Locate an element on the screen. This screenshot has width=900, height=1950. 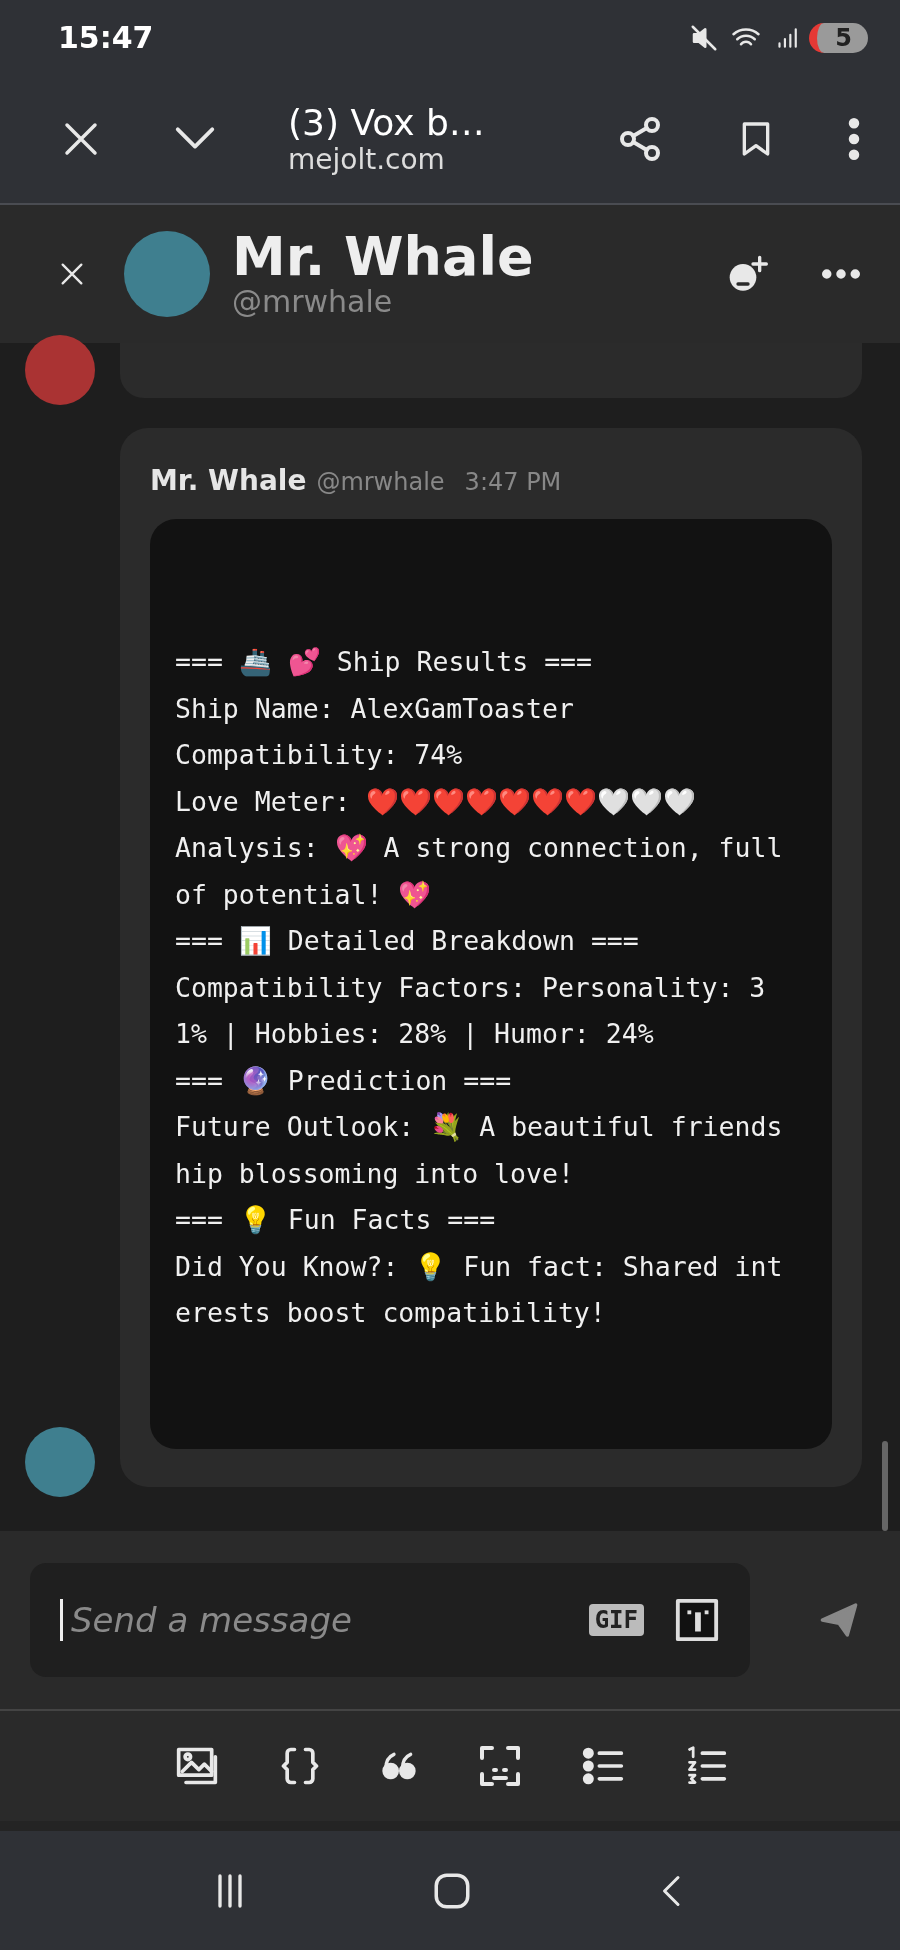
chat-title: Mr. Whale is located at coordinates (383, 256).